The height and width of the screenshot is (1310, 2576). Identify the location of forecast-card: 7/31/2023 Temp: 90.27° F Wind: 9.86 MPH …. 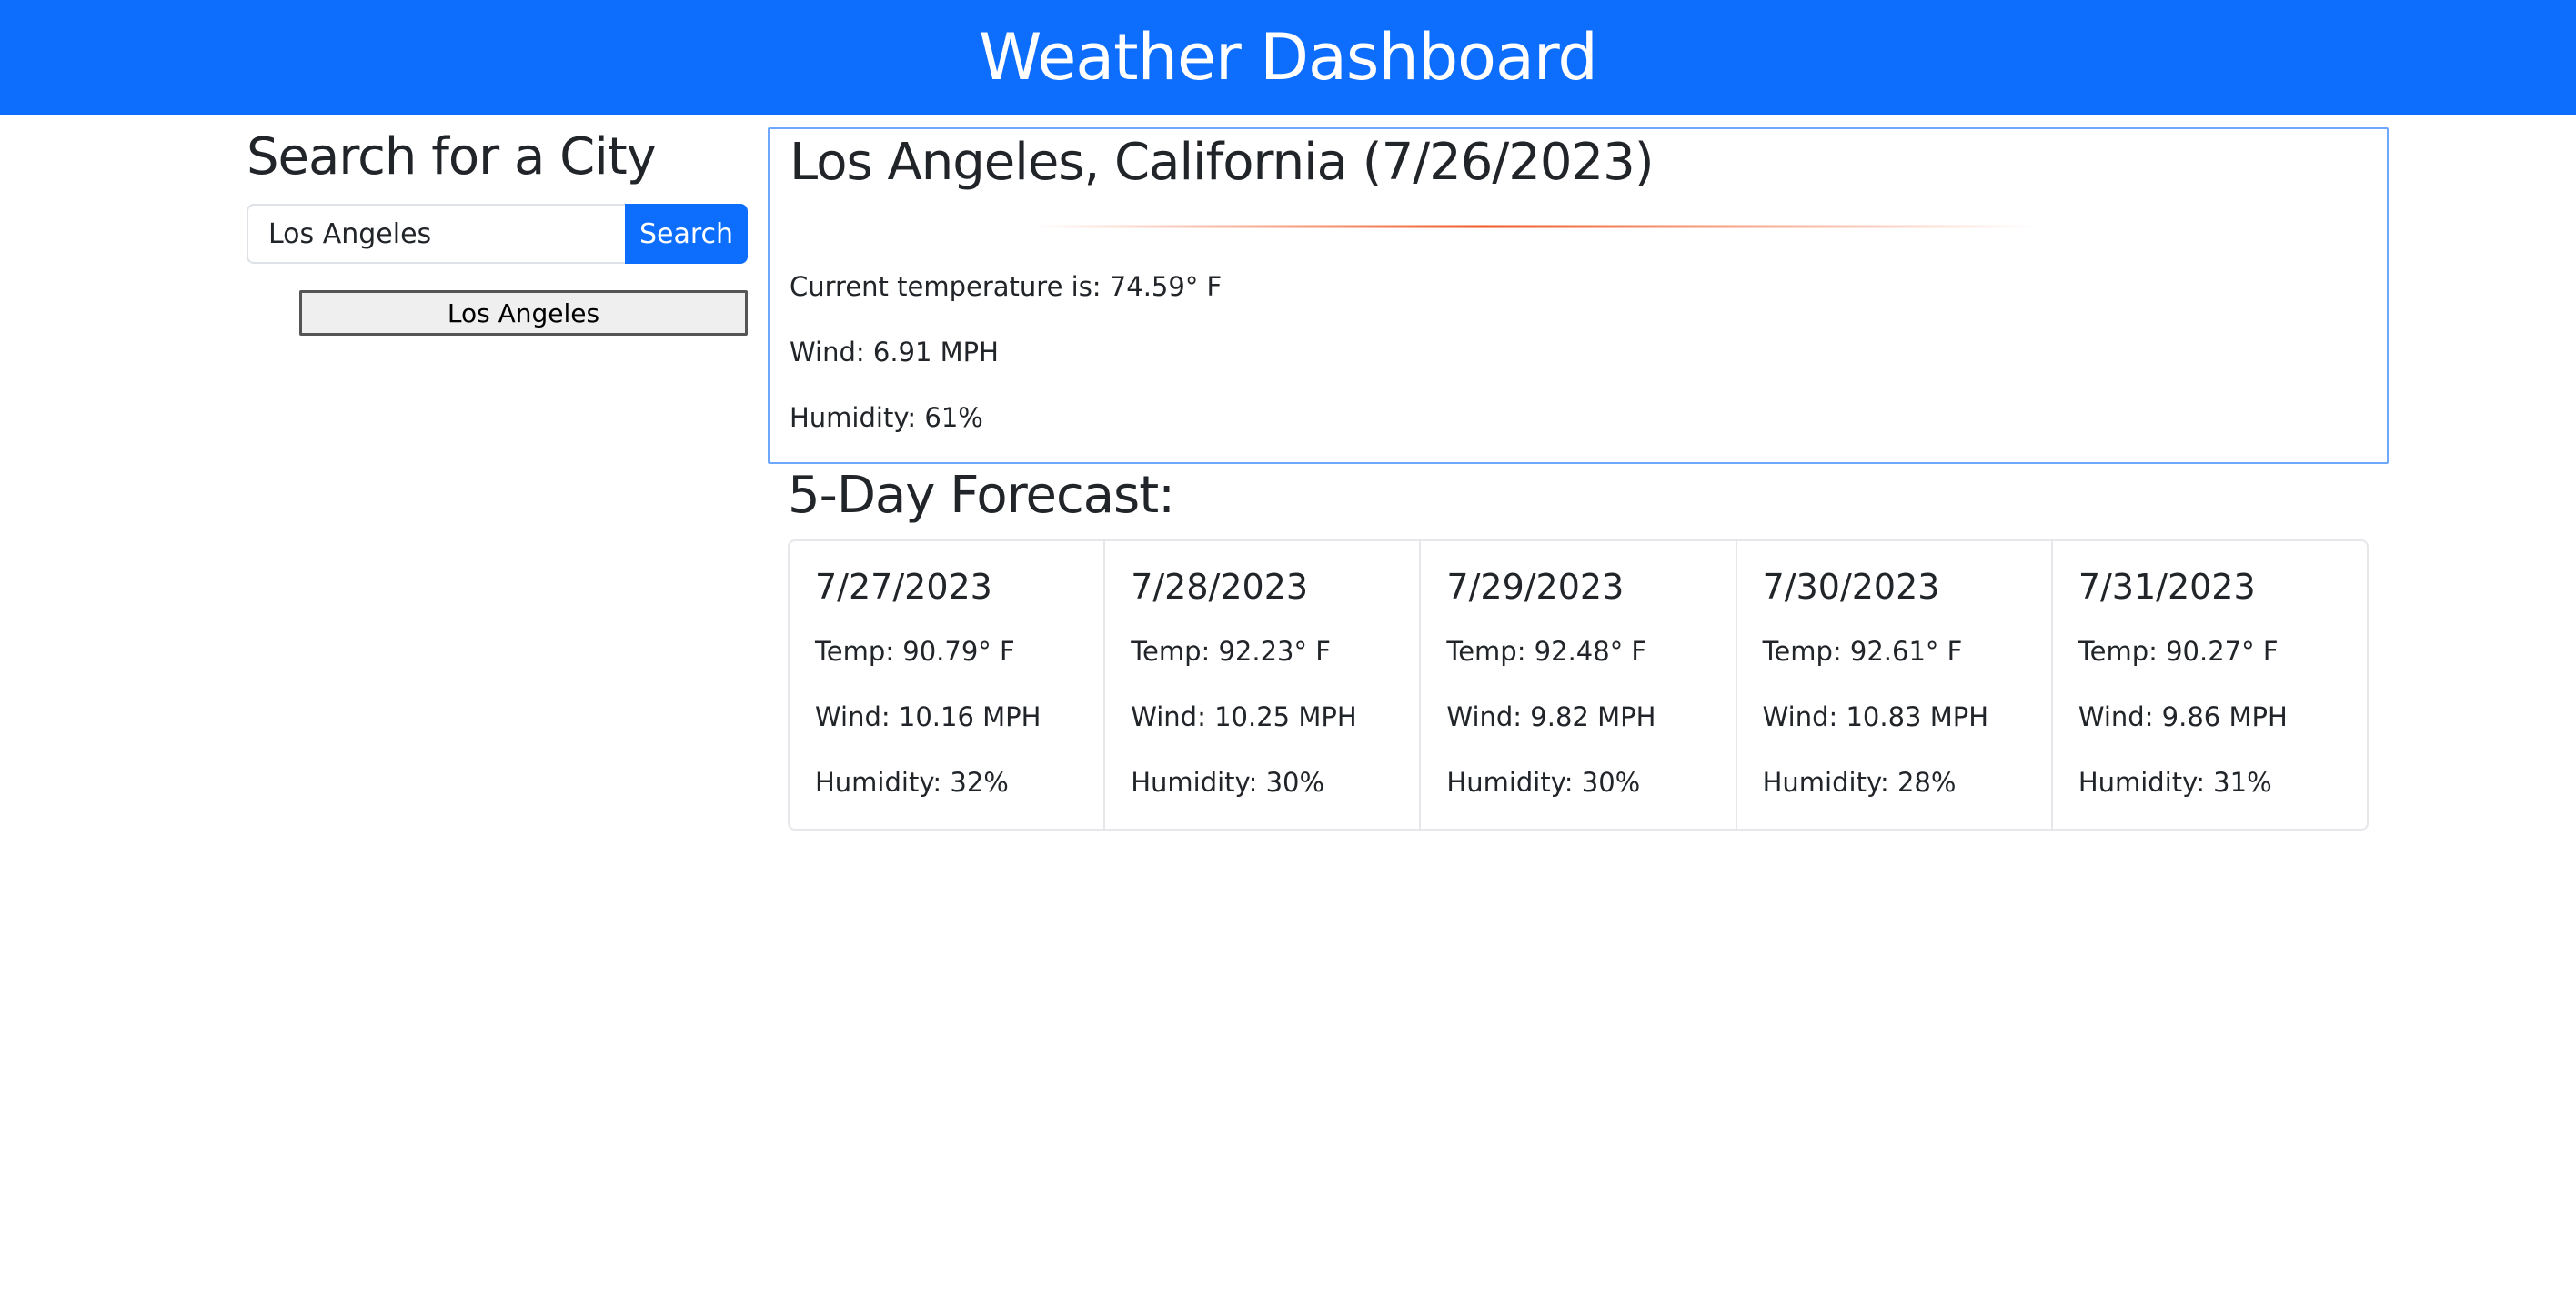
(2210, 685).